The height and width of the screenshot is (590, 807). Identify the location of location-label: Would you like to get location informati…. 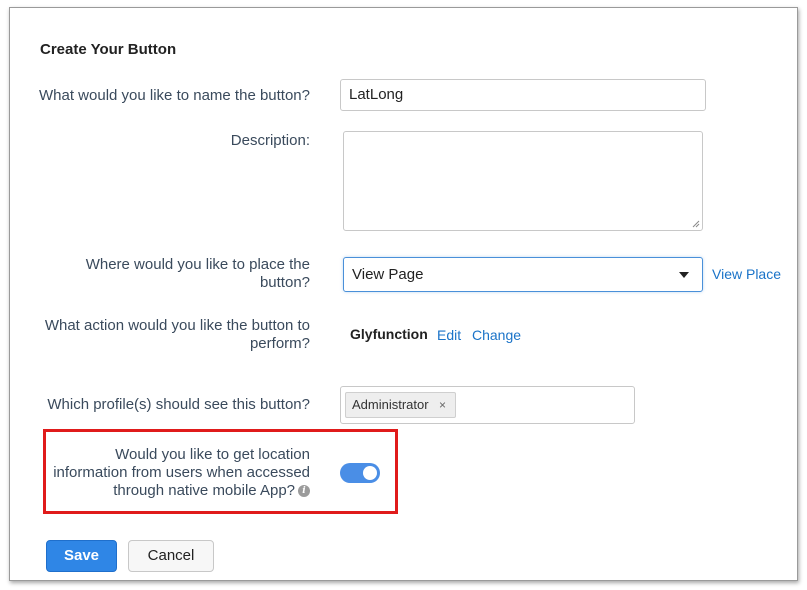
(170, 473).